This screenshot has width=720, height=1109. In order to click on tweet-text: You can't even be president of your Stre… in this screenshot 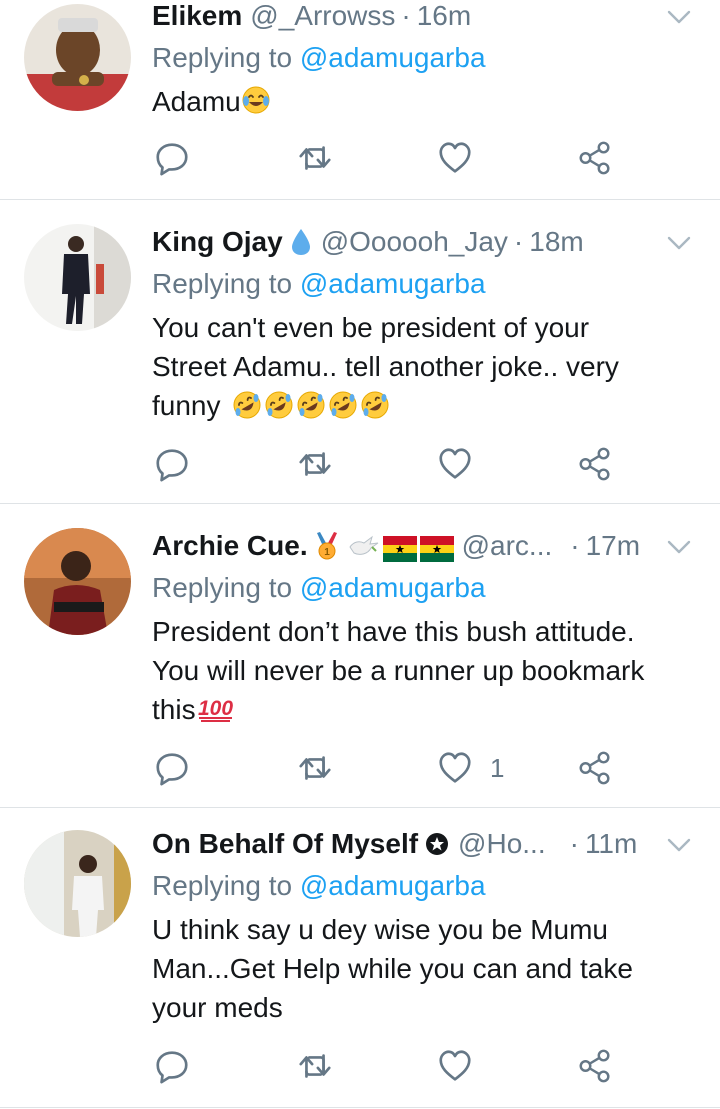, I will do `click(421, 366)`.